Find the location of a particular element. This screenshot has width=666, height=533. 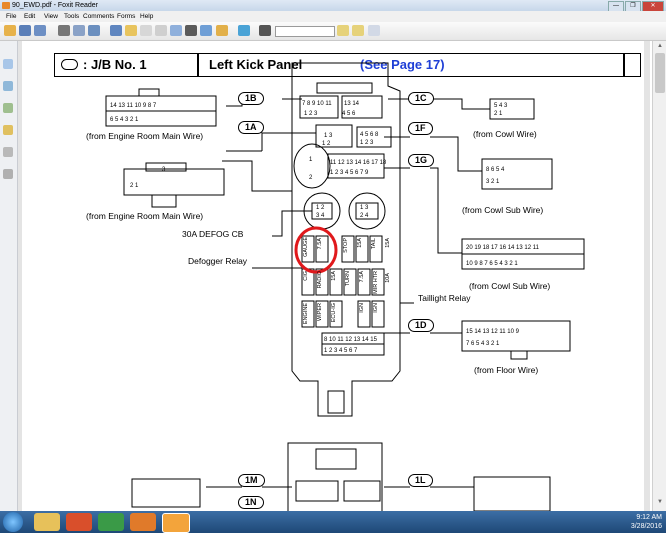

menu-comments: Comments is located at coordinates (98, 16).